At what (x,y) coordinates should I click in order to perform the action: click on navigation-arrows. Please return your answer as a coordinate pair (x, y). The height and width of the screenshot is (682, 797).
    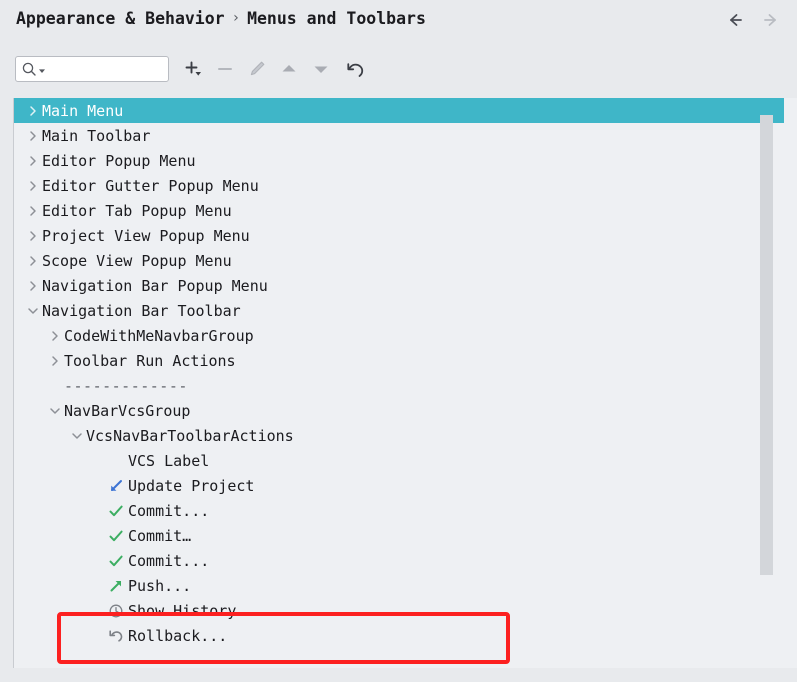
    Looking at the image, I should click on (753, 20).